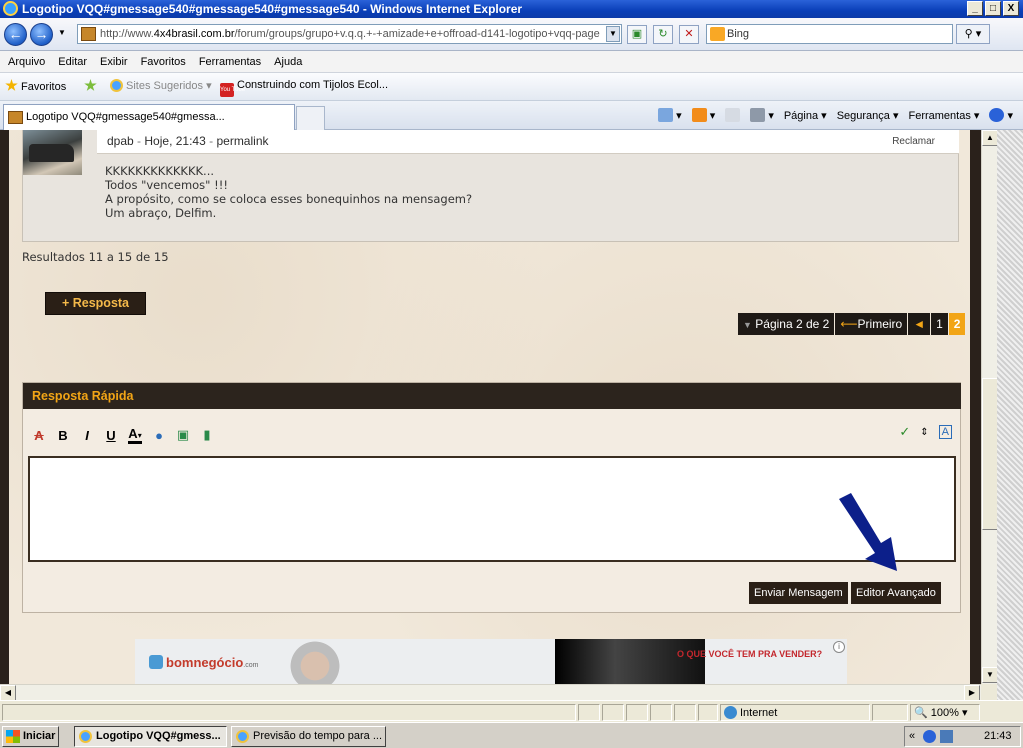  I want to click on close-button: X, so click(1011, 8).